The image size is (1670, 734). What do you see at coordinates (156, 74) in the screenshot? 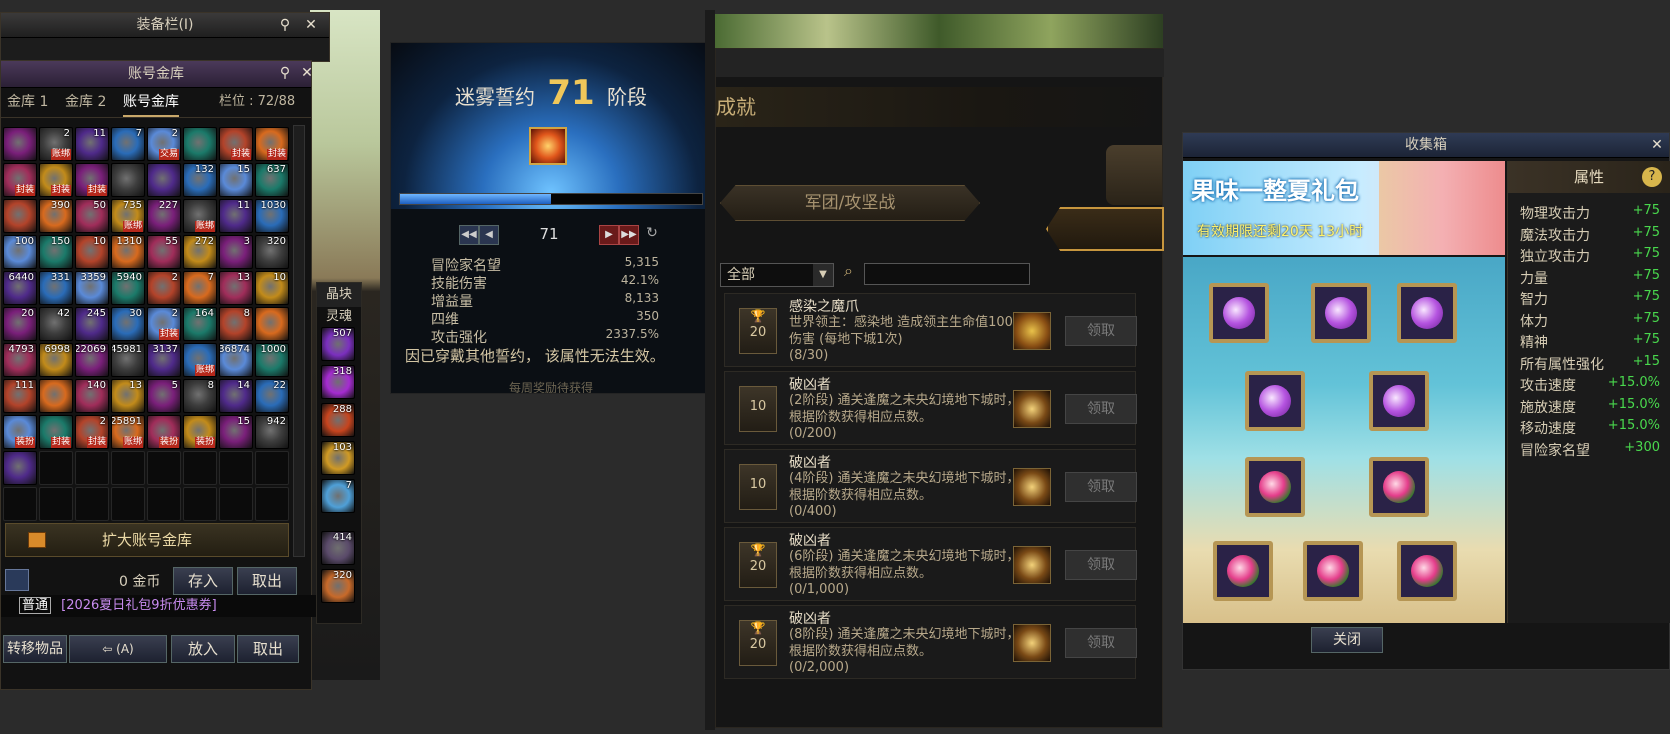
I see `vault-title: 账号金库` at bounding box center [156, 74].